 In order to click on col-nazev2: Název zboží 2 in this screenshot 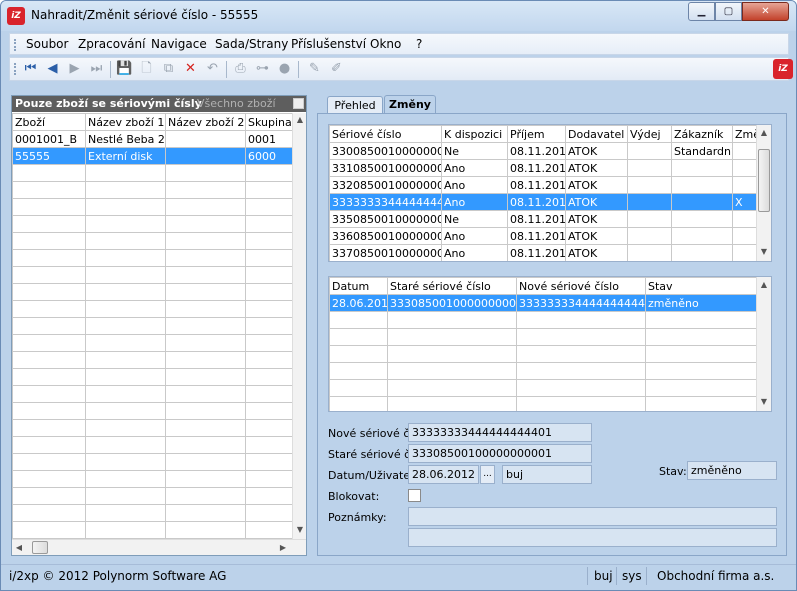, I will do `click(205, 122)`.